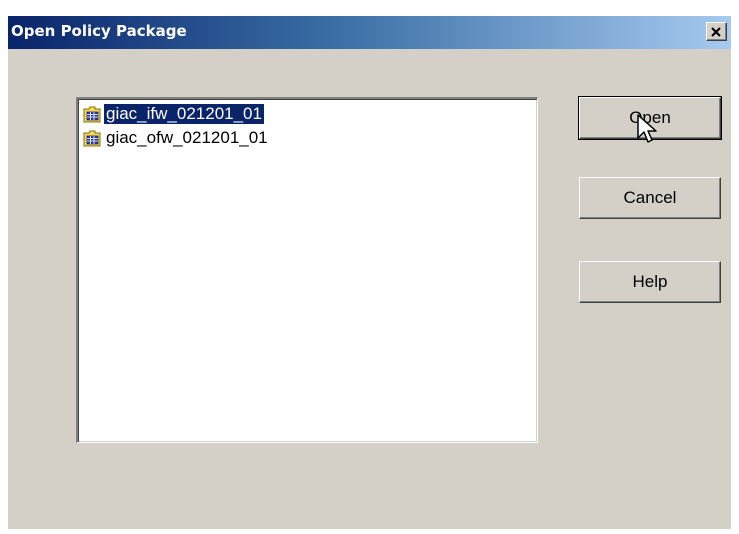  I want to click on list-item-label: giac_ofw_021201_01, so click(187, 137).